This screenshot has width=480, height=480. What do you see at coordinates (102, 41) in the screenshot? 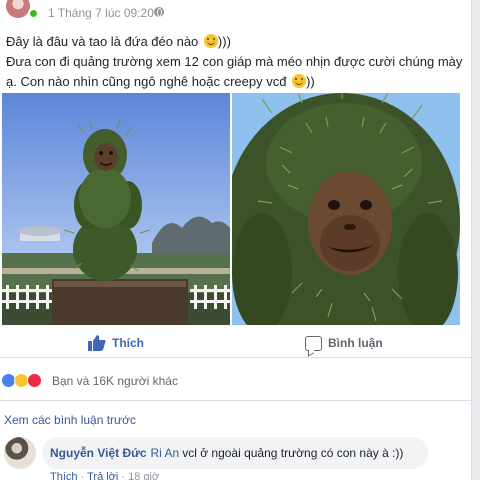
I see `post-line-1-text: Đây là đâu và tao là đứa đéo nào` at bounding box center [102, 41].